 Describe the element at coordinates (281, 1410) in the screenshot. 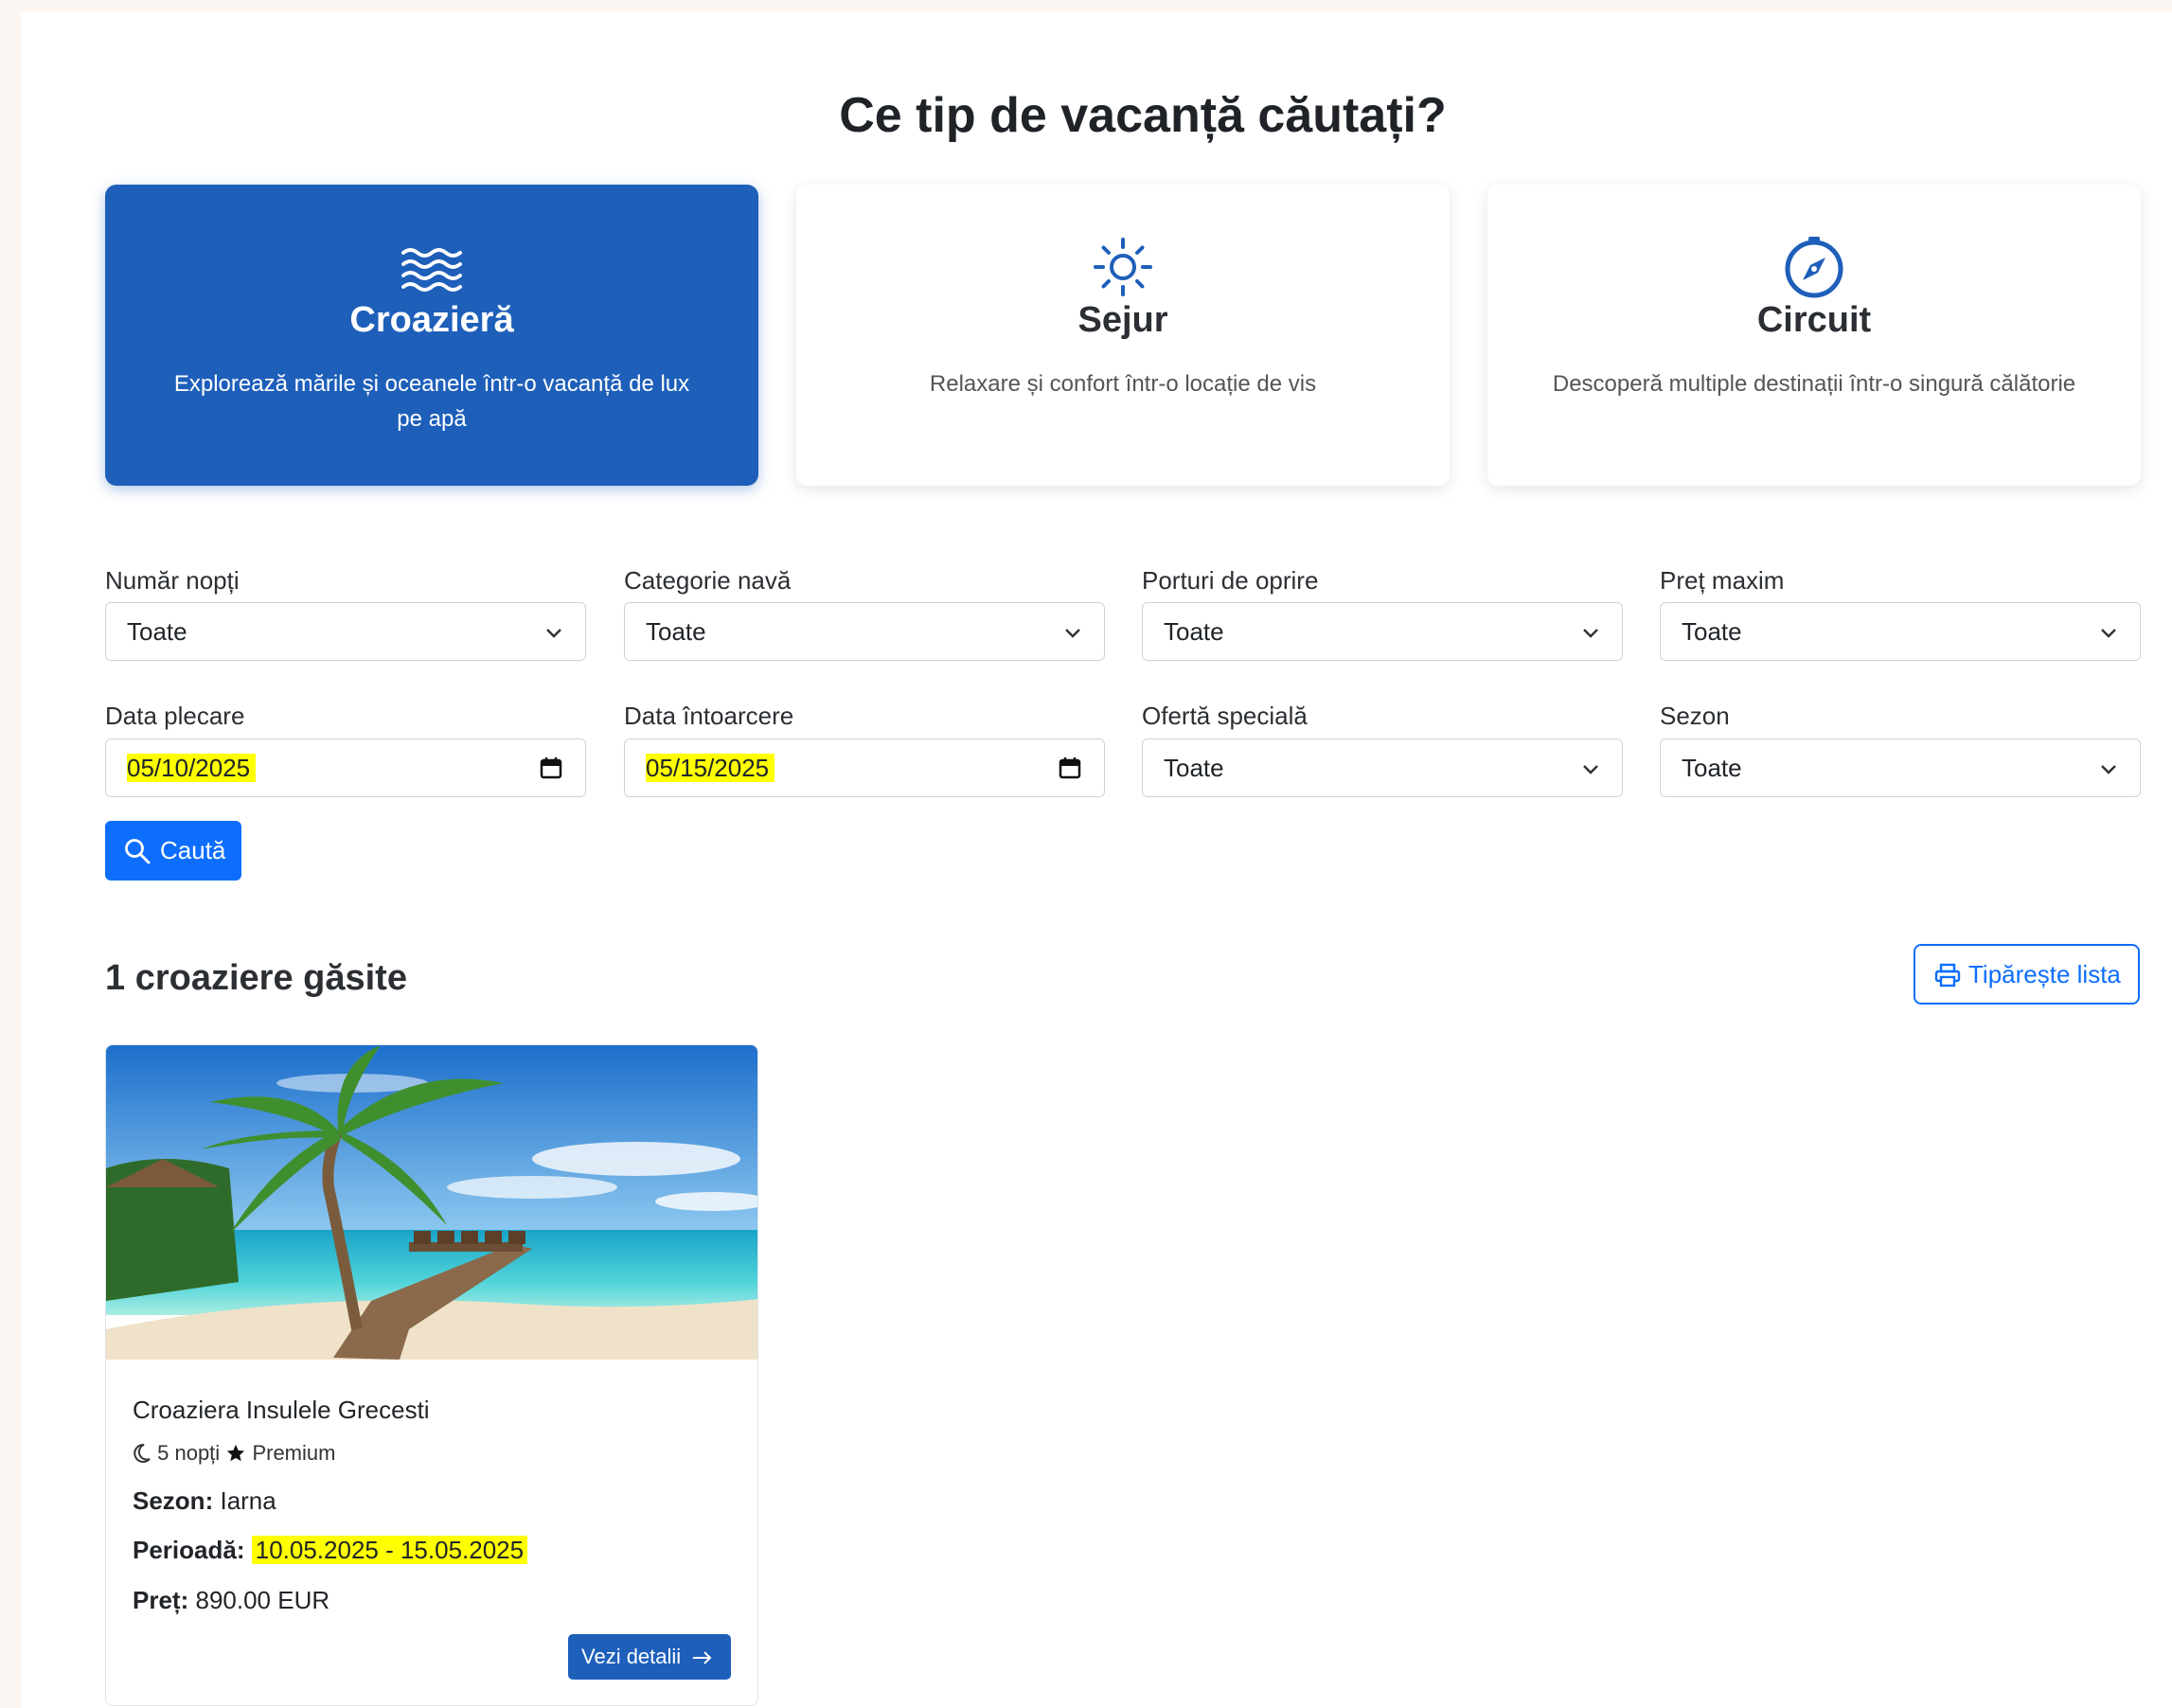

I see `cruise-title: Croaziera Insulele Grecesti` at that location.